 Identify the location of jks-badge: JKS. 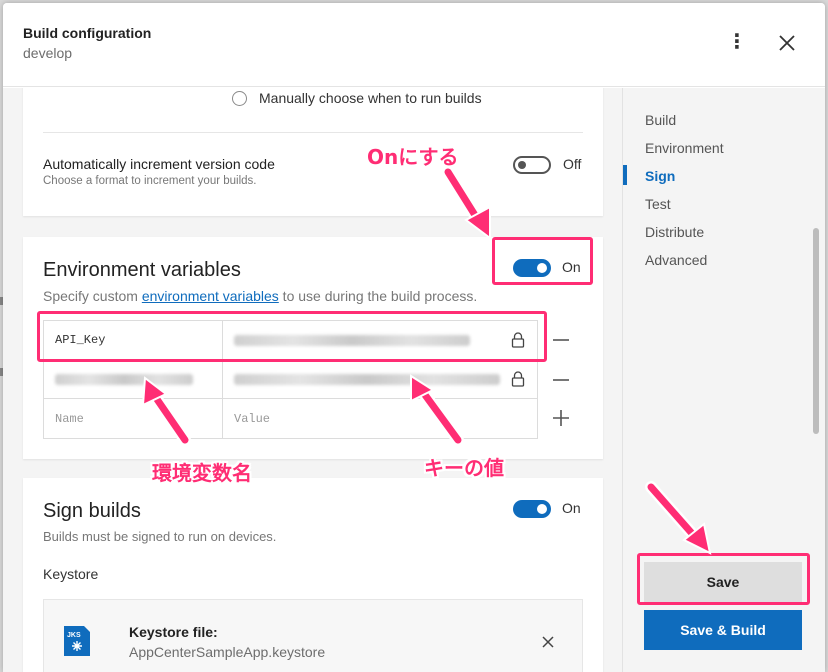
(74, 635).